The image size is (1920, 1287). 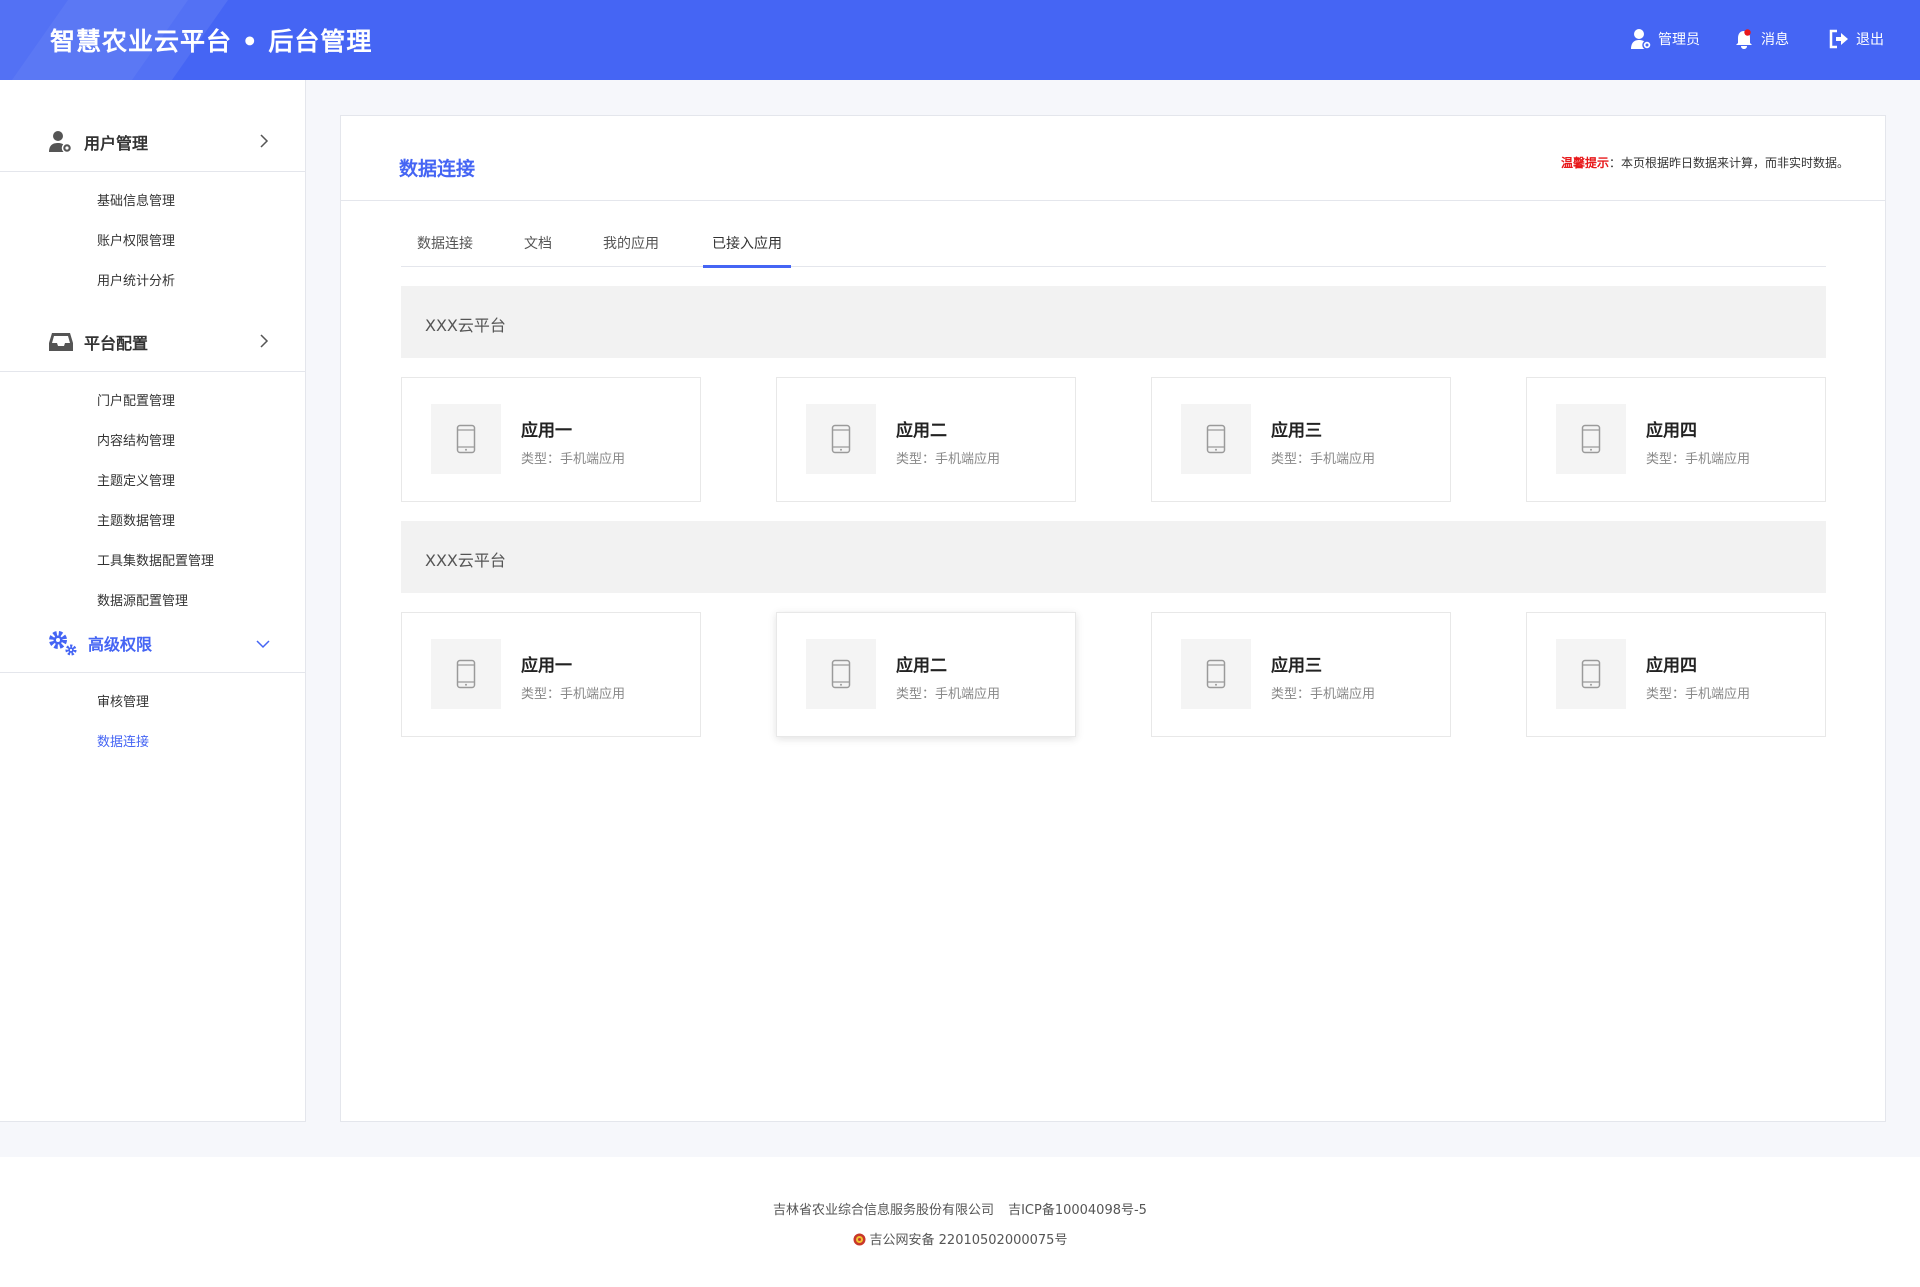 I want to click on bell-icon, so click(x=1744, y=39).